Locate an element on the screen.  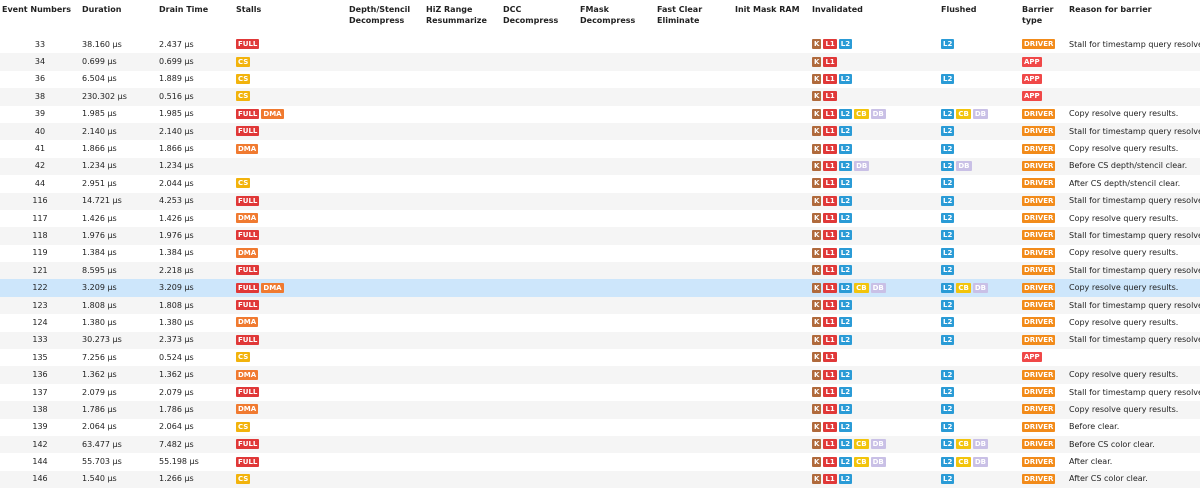
duration-cell: 1.866 µs is located at coordinates (99, 149).